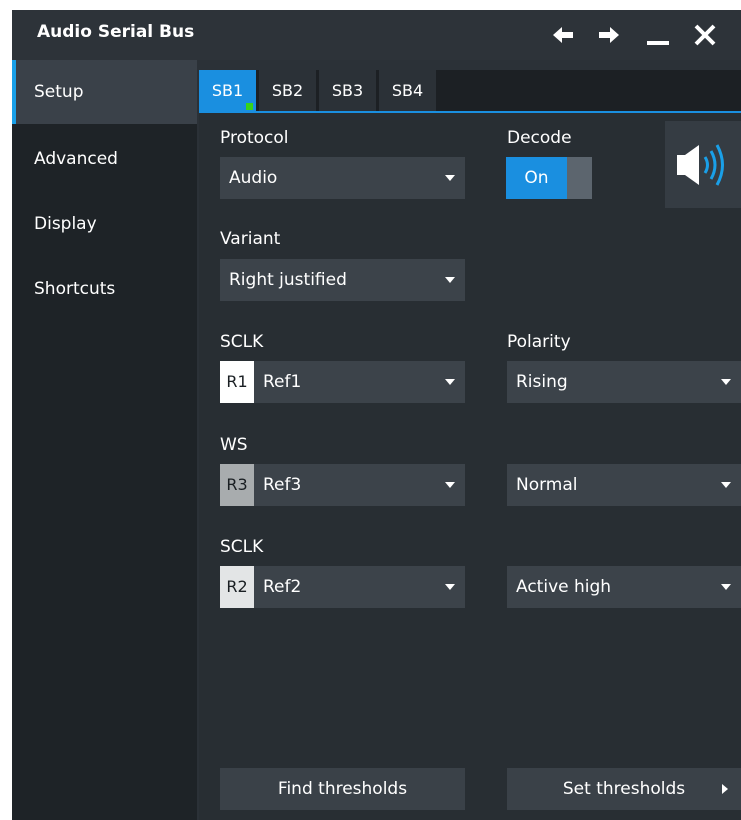 This screenshot has width=741, height=820. What do you see at coordinates (376, 35) in the screenshot?
I see `title-bar: Audio Serial Bus` at bounding box center [376, 35].